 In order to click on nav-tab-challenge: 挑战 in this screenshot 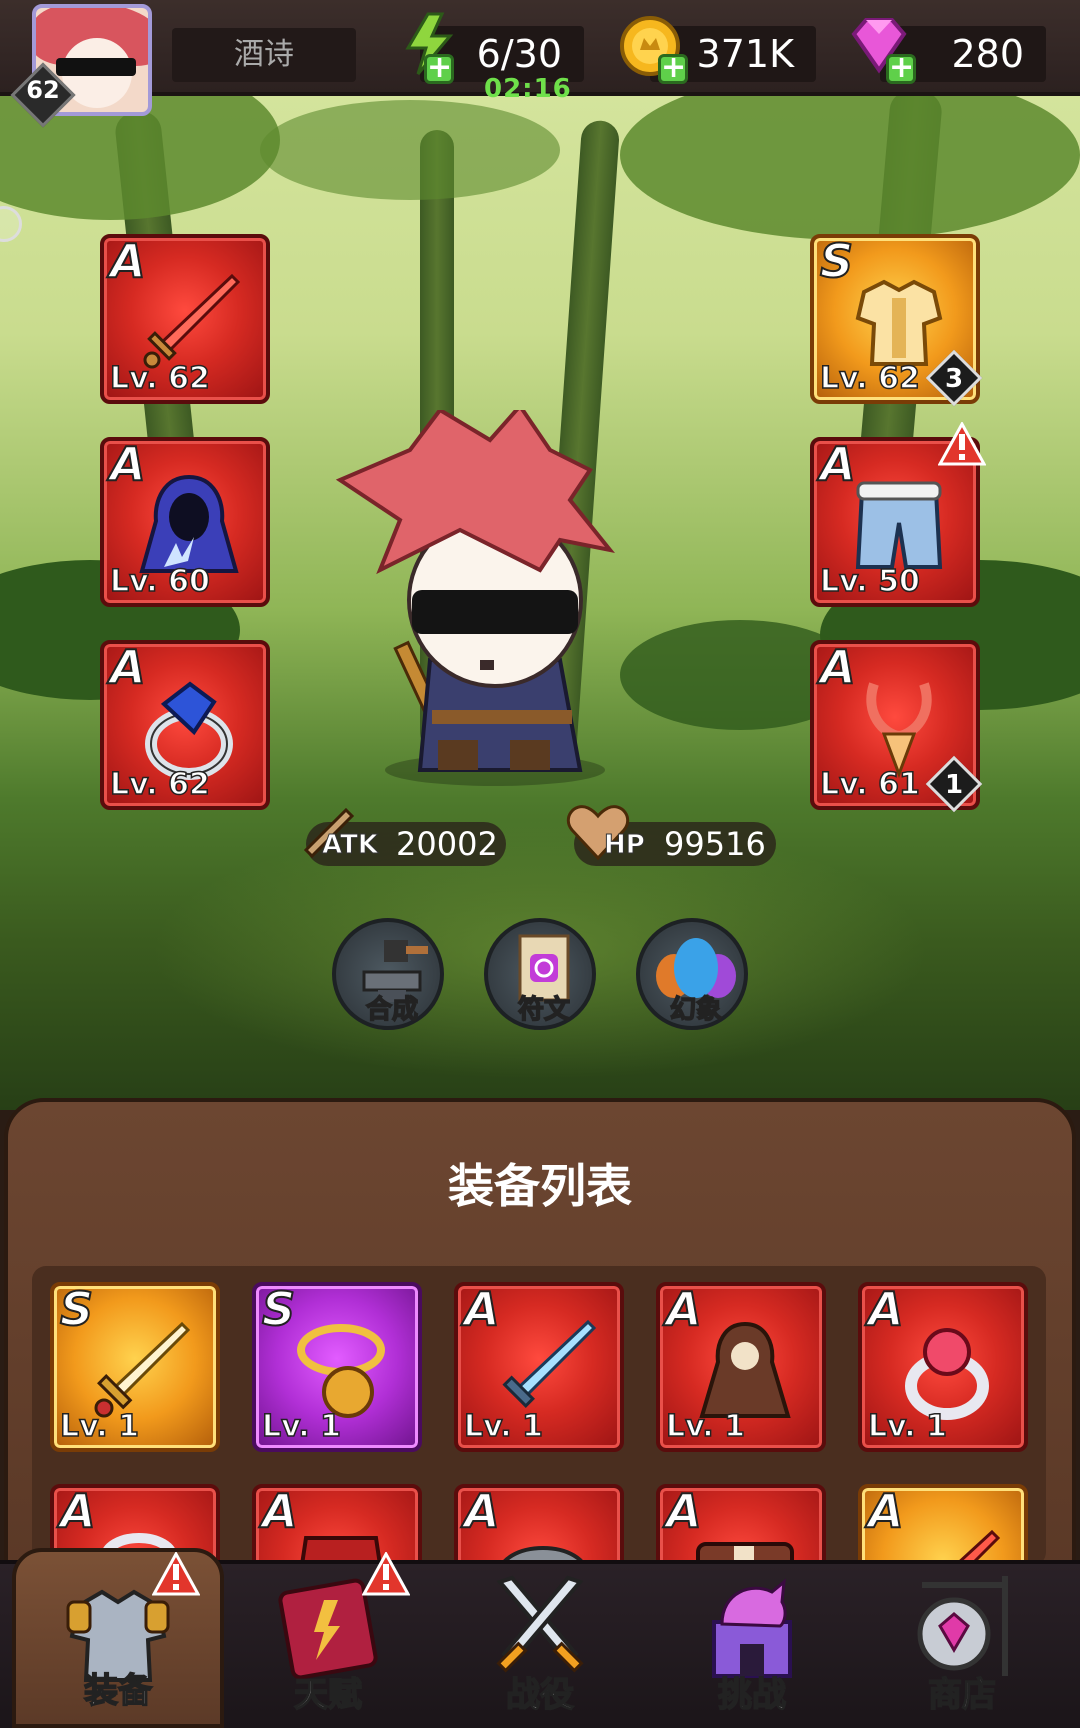, I will do `click(752, 1638)`.